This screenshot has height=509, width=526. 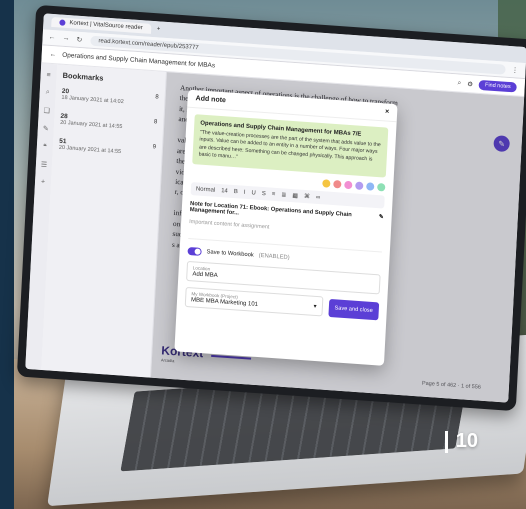 What do you see at coordinates (446, 441) in the screenshot?
I see `page-number-divider` at bounding box center [446, 441].